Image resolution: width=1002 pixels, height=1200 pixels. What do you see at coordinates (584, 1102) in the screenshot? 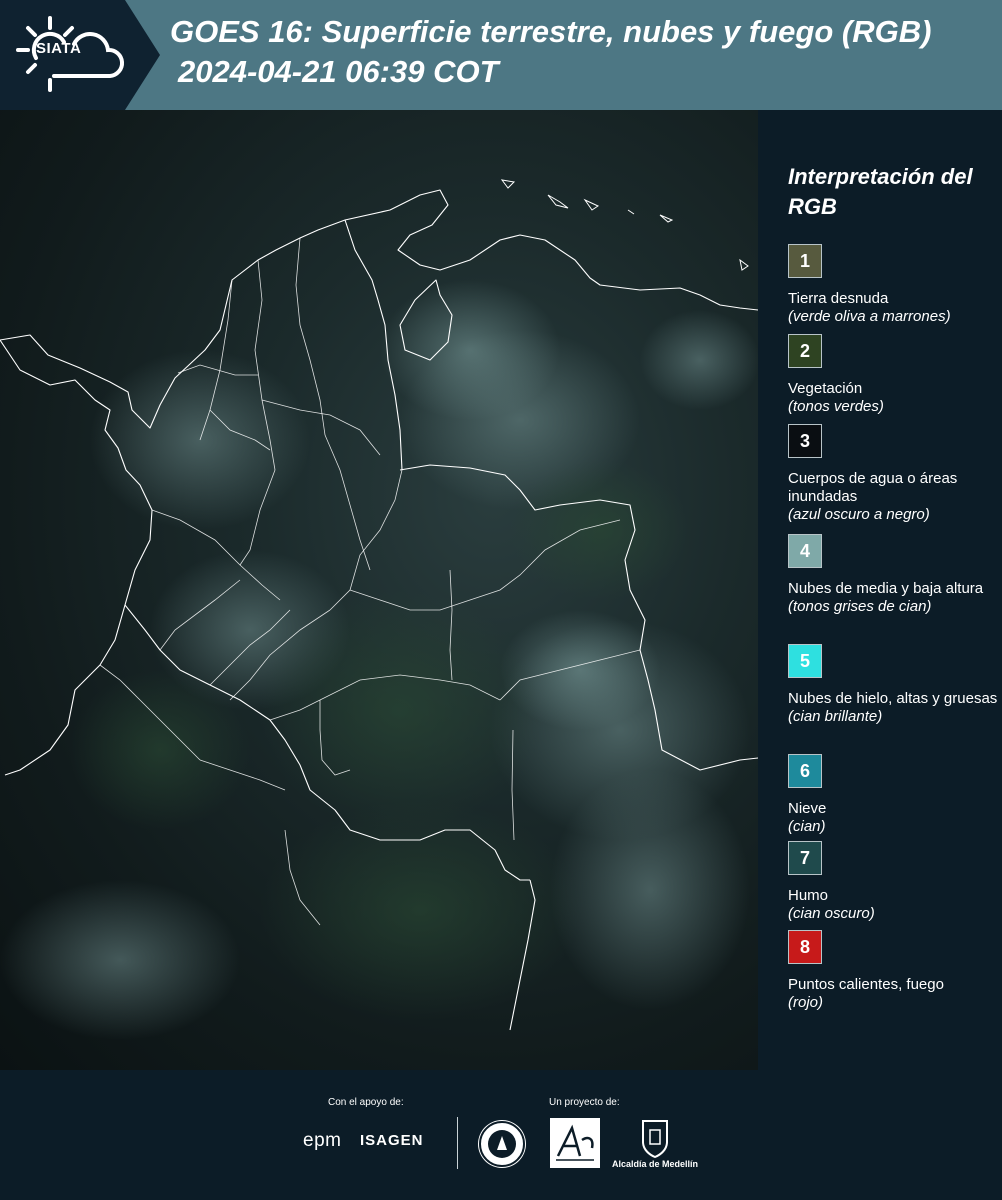
I see `project-label: Un proyecto de:` at bounding box center [584, 1102].